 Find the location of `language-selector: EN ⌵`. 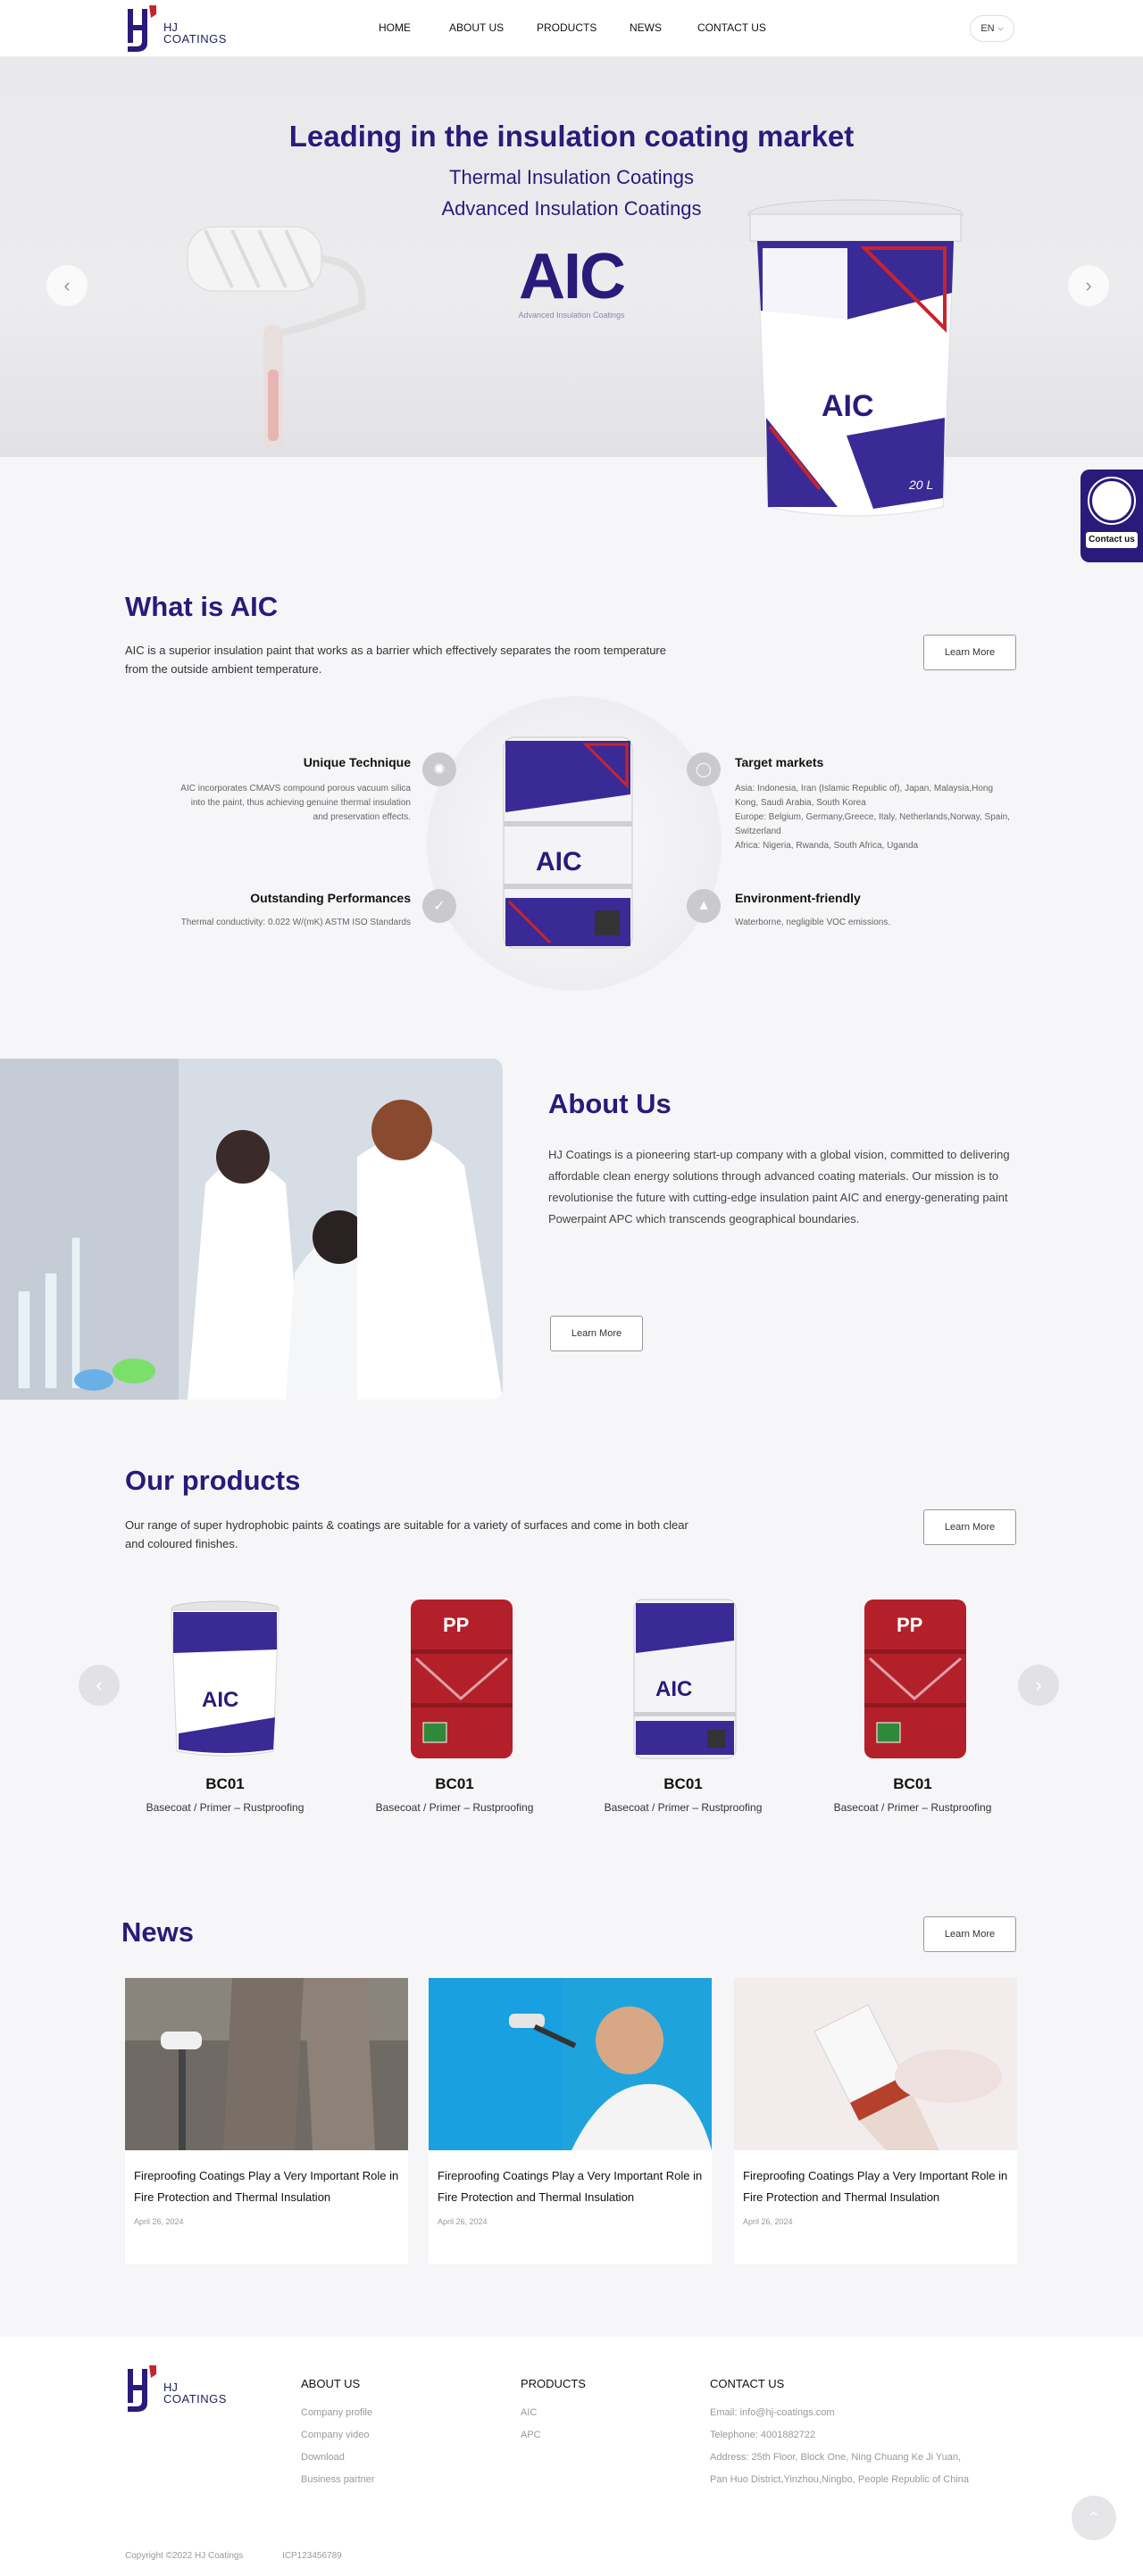

language-selector: EN ⌵ is located at coordinates (992, 28).